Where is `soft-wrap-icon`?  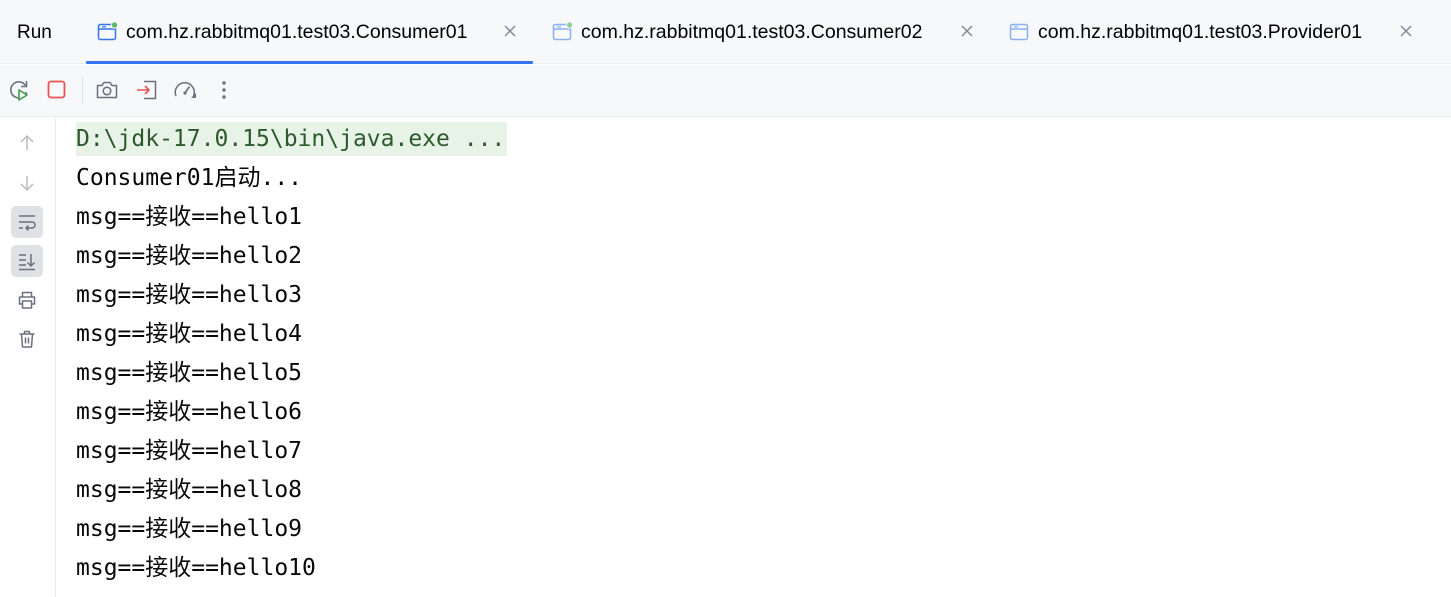
soft-wrap-icon is located at coordinates (27, 222).